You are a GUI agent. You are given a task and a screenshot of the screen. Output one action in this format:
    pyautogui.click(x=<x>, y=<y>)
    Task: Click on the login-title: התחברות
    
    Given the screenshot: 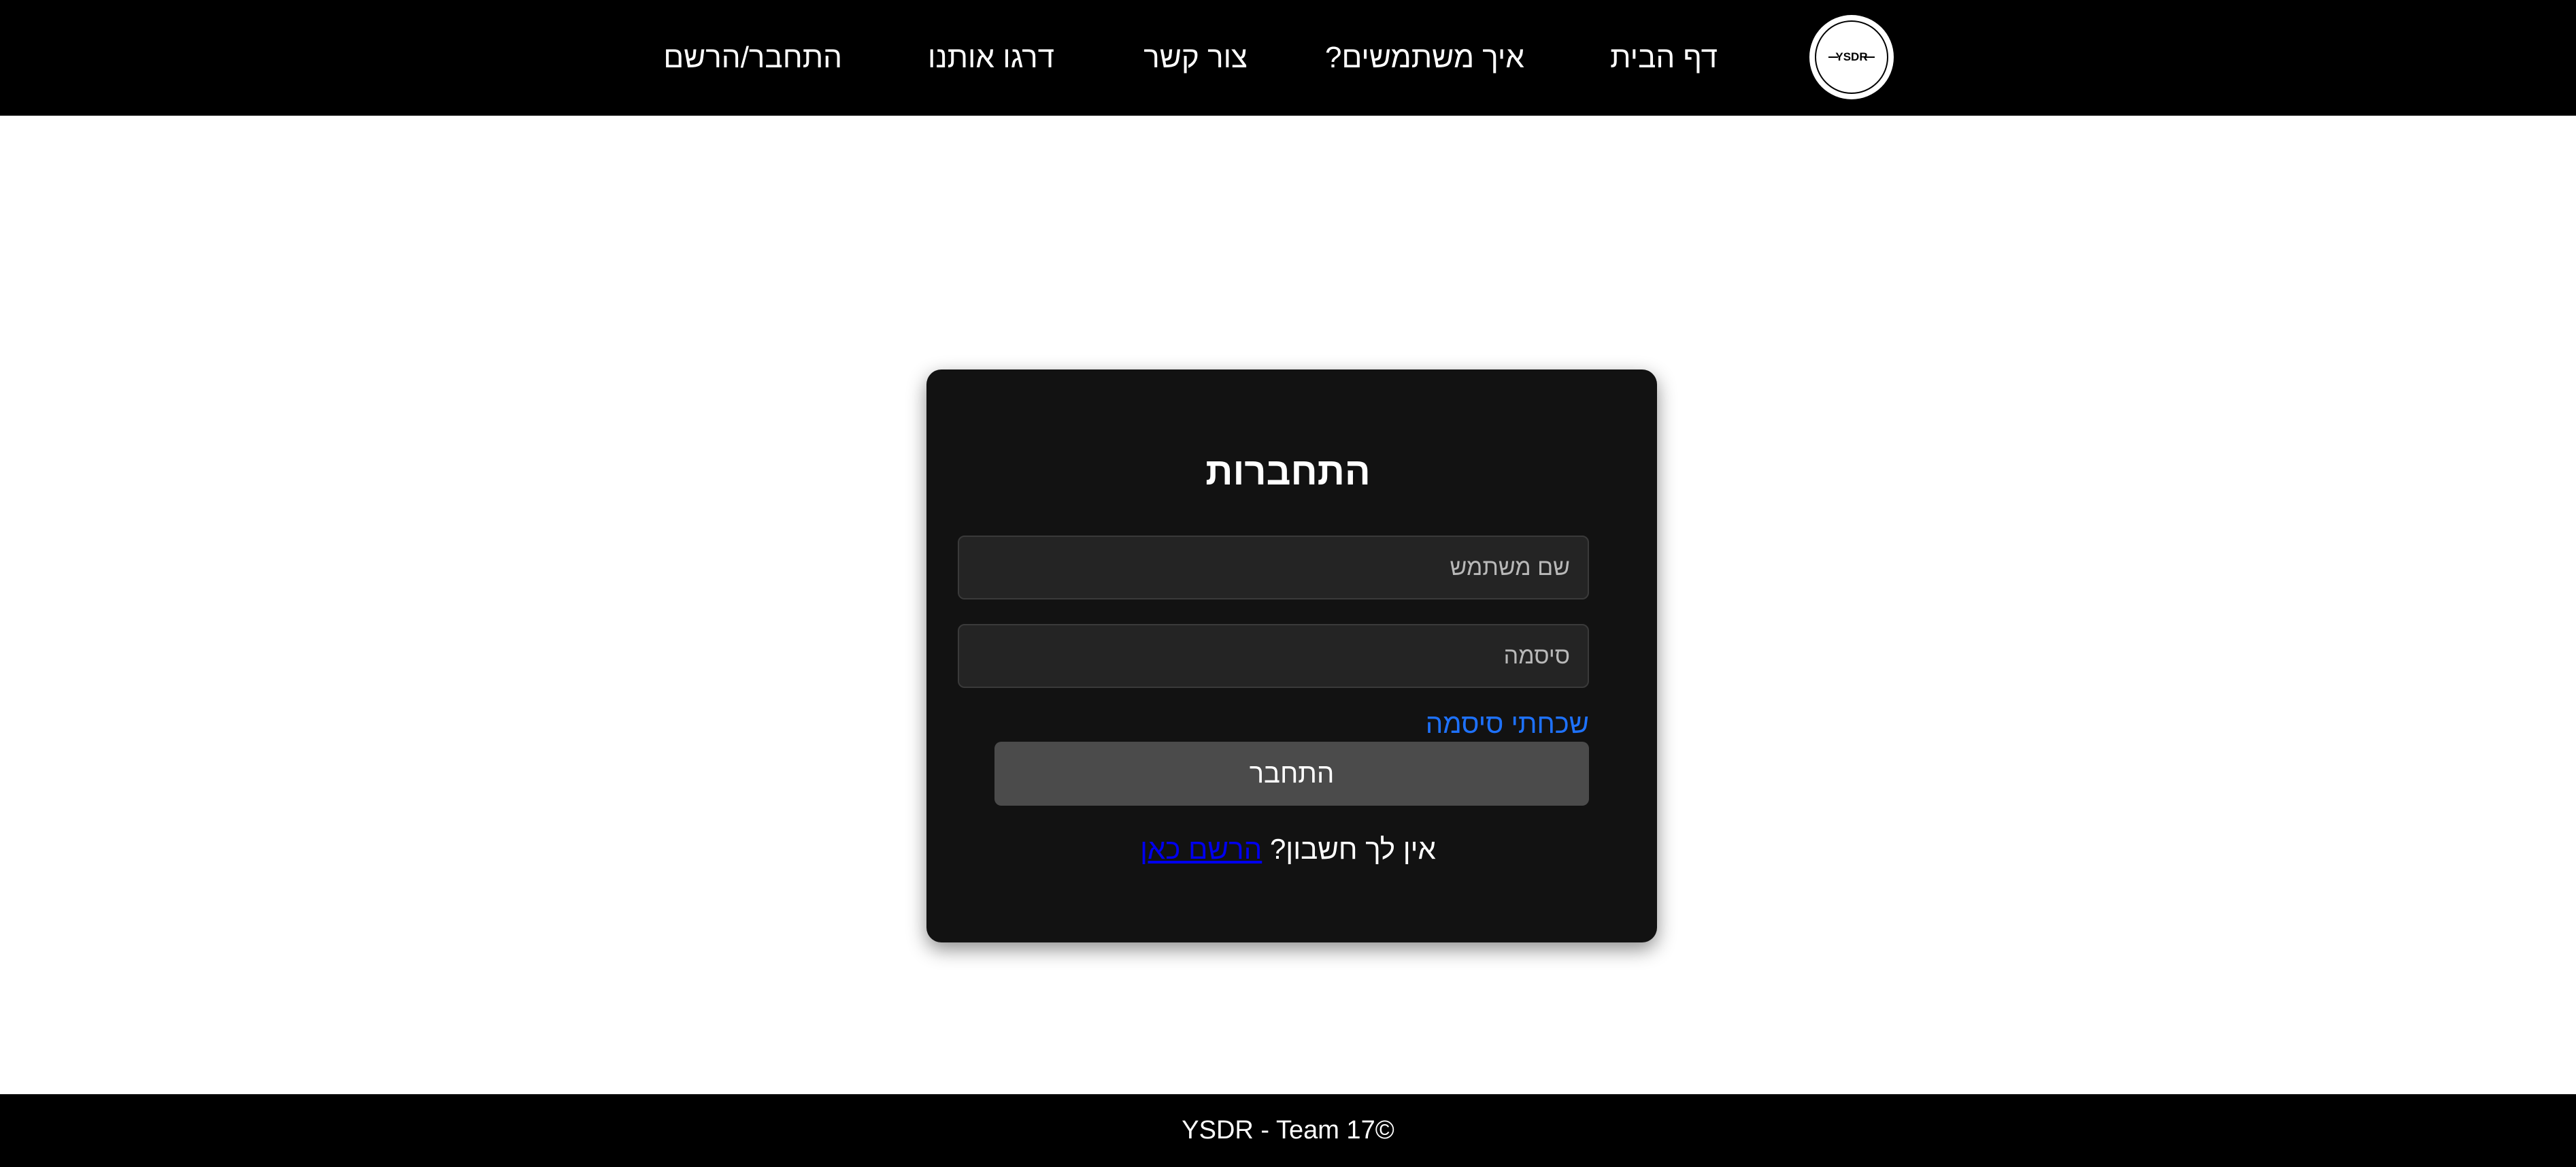 What is the action you would take?
    pyautogui.click(x=1288, y=472)
    